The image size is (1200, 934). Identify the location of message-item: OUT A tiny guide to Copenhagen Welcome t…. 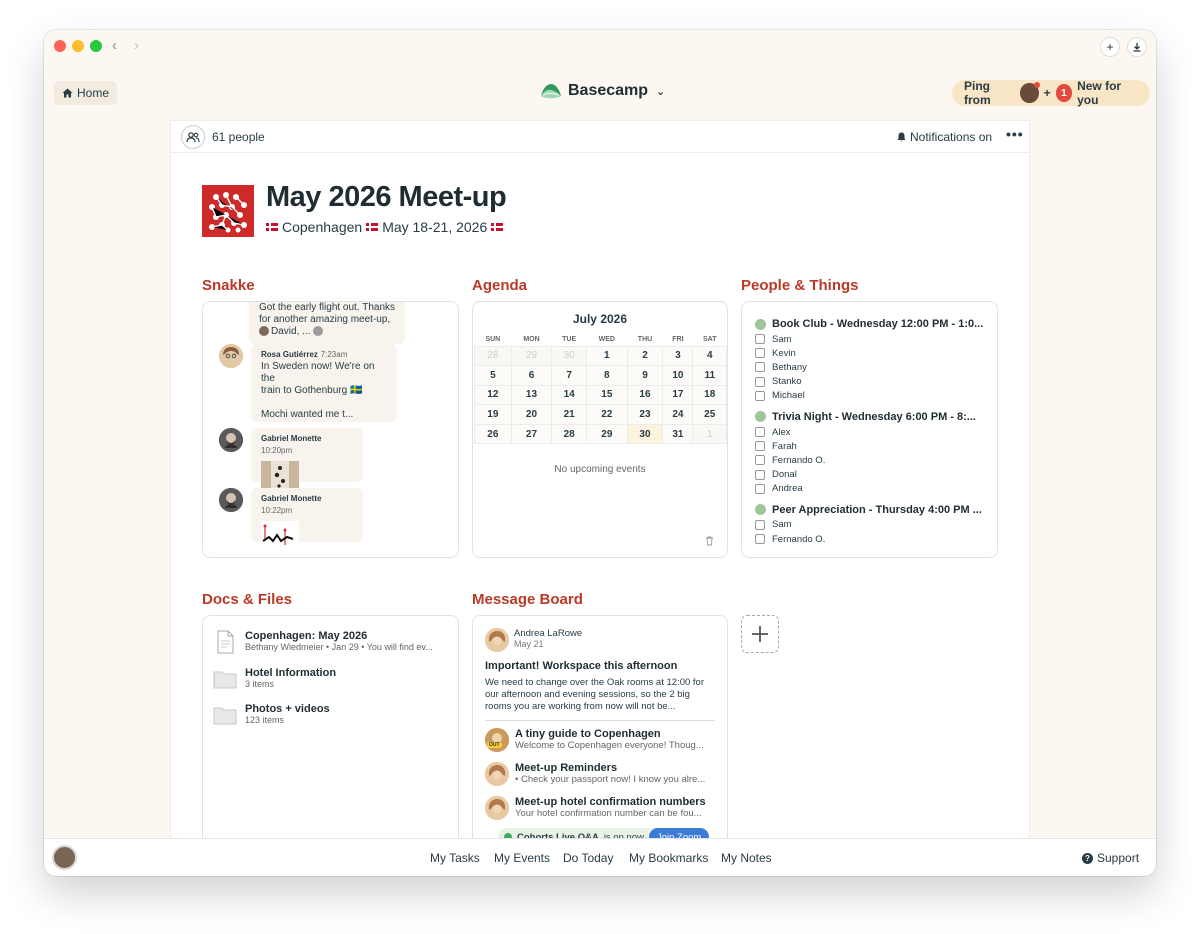
(601, 740).